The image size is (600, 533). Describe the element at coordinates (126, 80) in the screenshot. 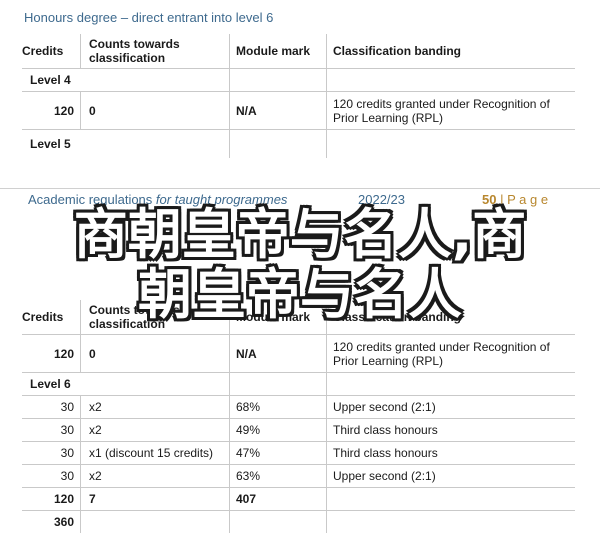

I see `level-4-label: Level 4` at that location.